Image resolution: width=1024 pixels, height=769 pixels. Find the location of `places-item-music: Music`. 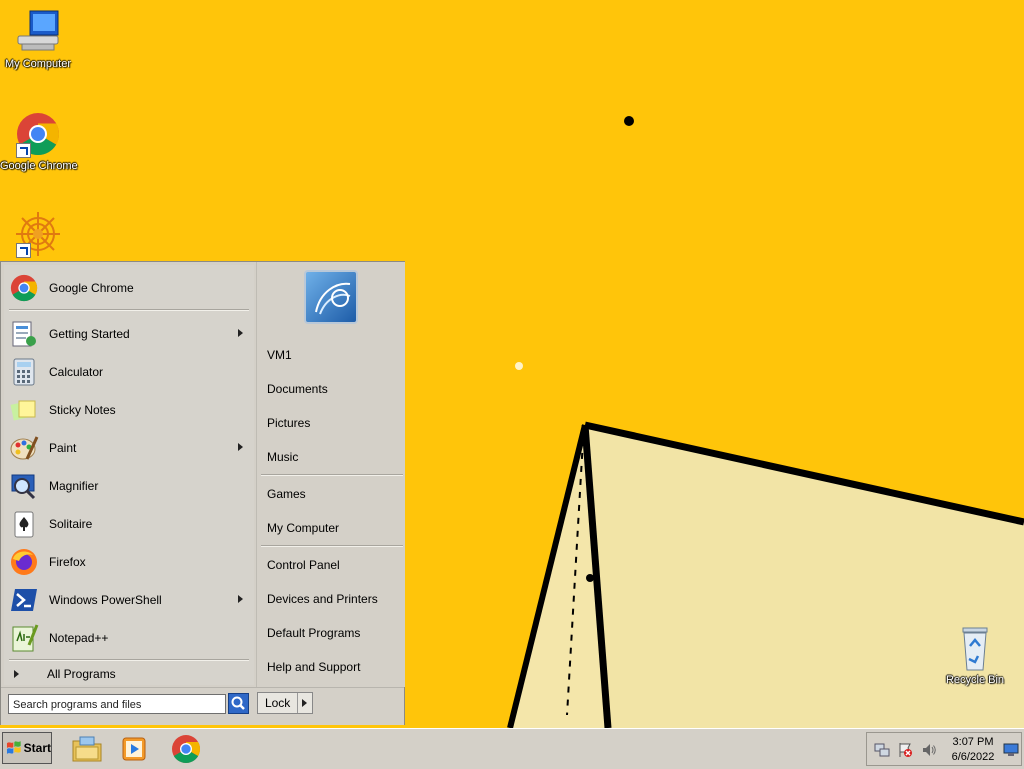

places-item-music: Music is located at coordinates (282, 457).